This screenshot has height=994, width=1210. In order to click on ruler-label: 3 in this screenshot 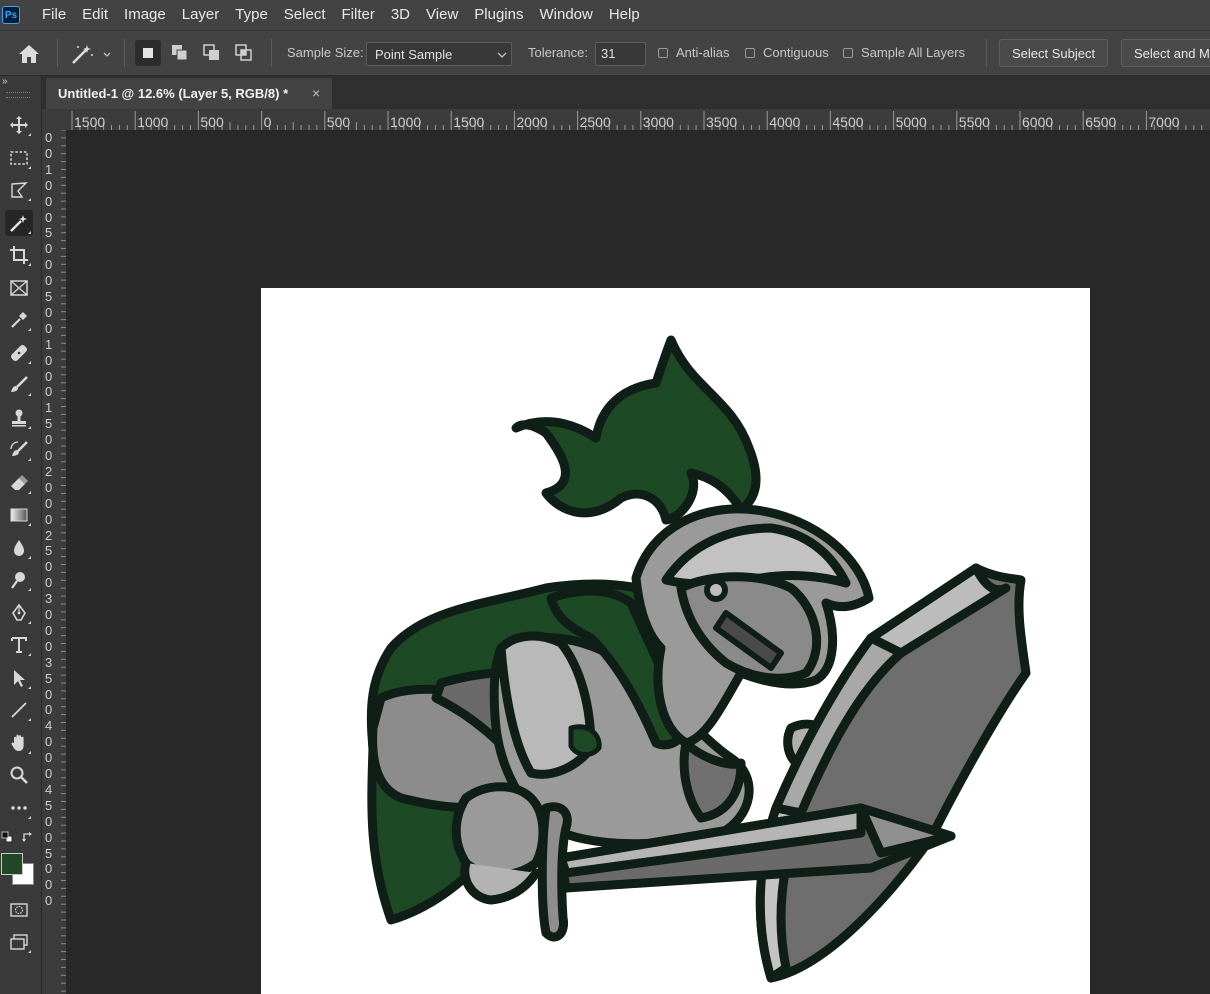, I will do `click(49, 599)`.